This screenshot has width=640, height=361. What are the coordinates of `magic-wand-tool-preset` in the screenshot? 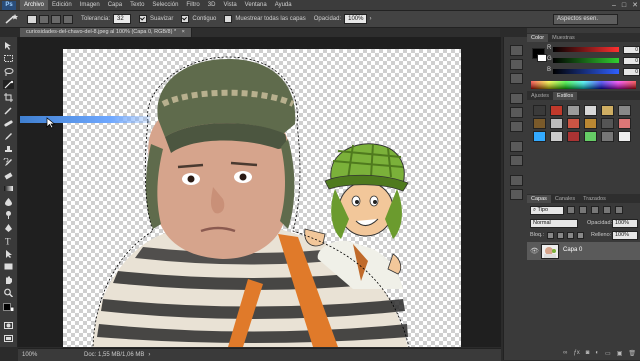 It's located at (11, 19).